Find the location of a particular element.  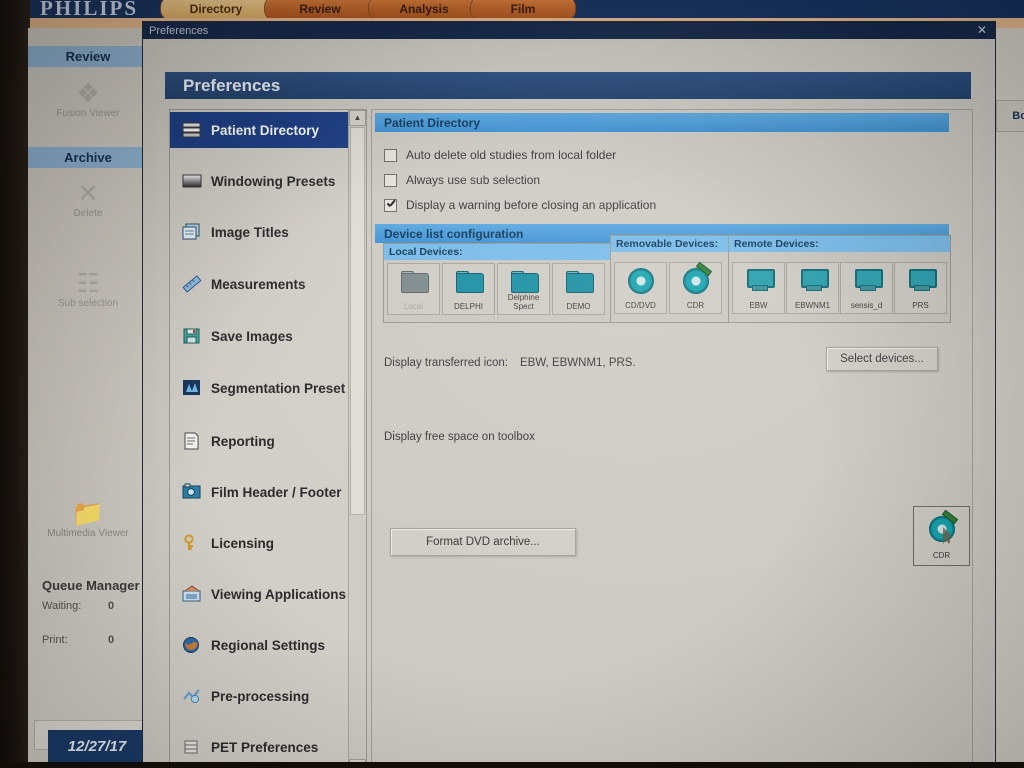

scroll-thumb-vertical is located at coordinates (357, 321).